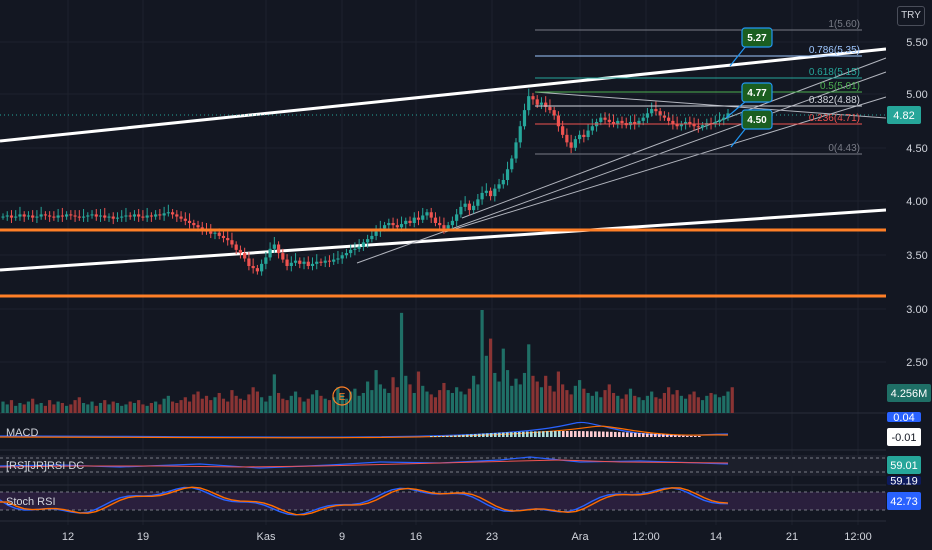 This screenshot has width=932, height=550. What do you see at coordinates (143, 537) in the screenshot?
I see `time-tick-label: 19` at bounding box center [143, 537].